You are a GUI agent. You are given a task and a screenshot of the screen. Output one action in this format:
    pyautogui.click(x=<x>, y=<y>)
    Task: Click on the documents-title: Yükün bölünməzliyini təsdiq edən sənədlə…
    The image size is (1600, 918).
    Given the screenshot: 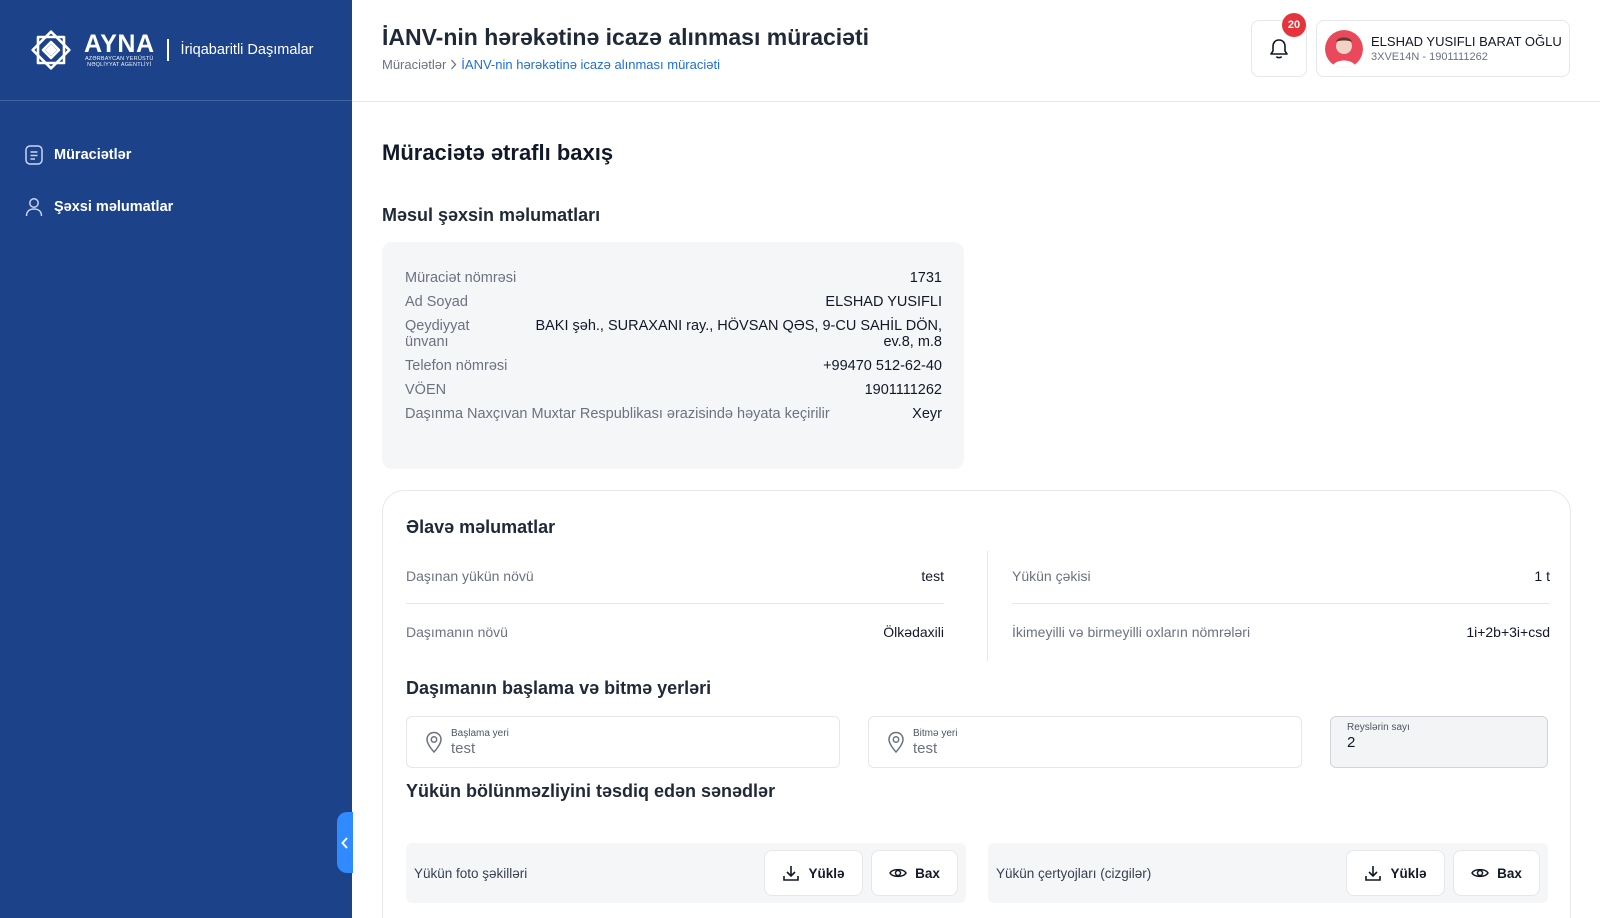 What is the action you would take?
    pyautogui.click(x=591, y=791)
    